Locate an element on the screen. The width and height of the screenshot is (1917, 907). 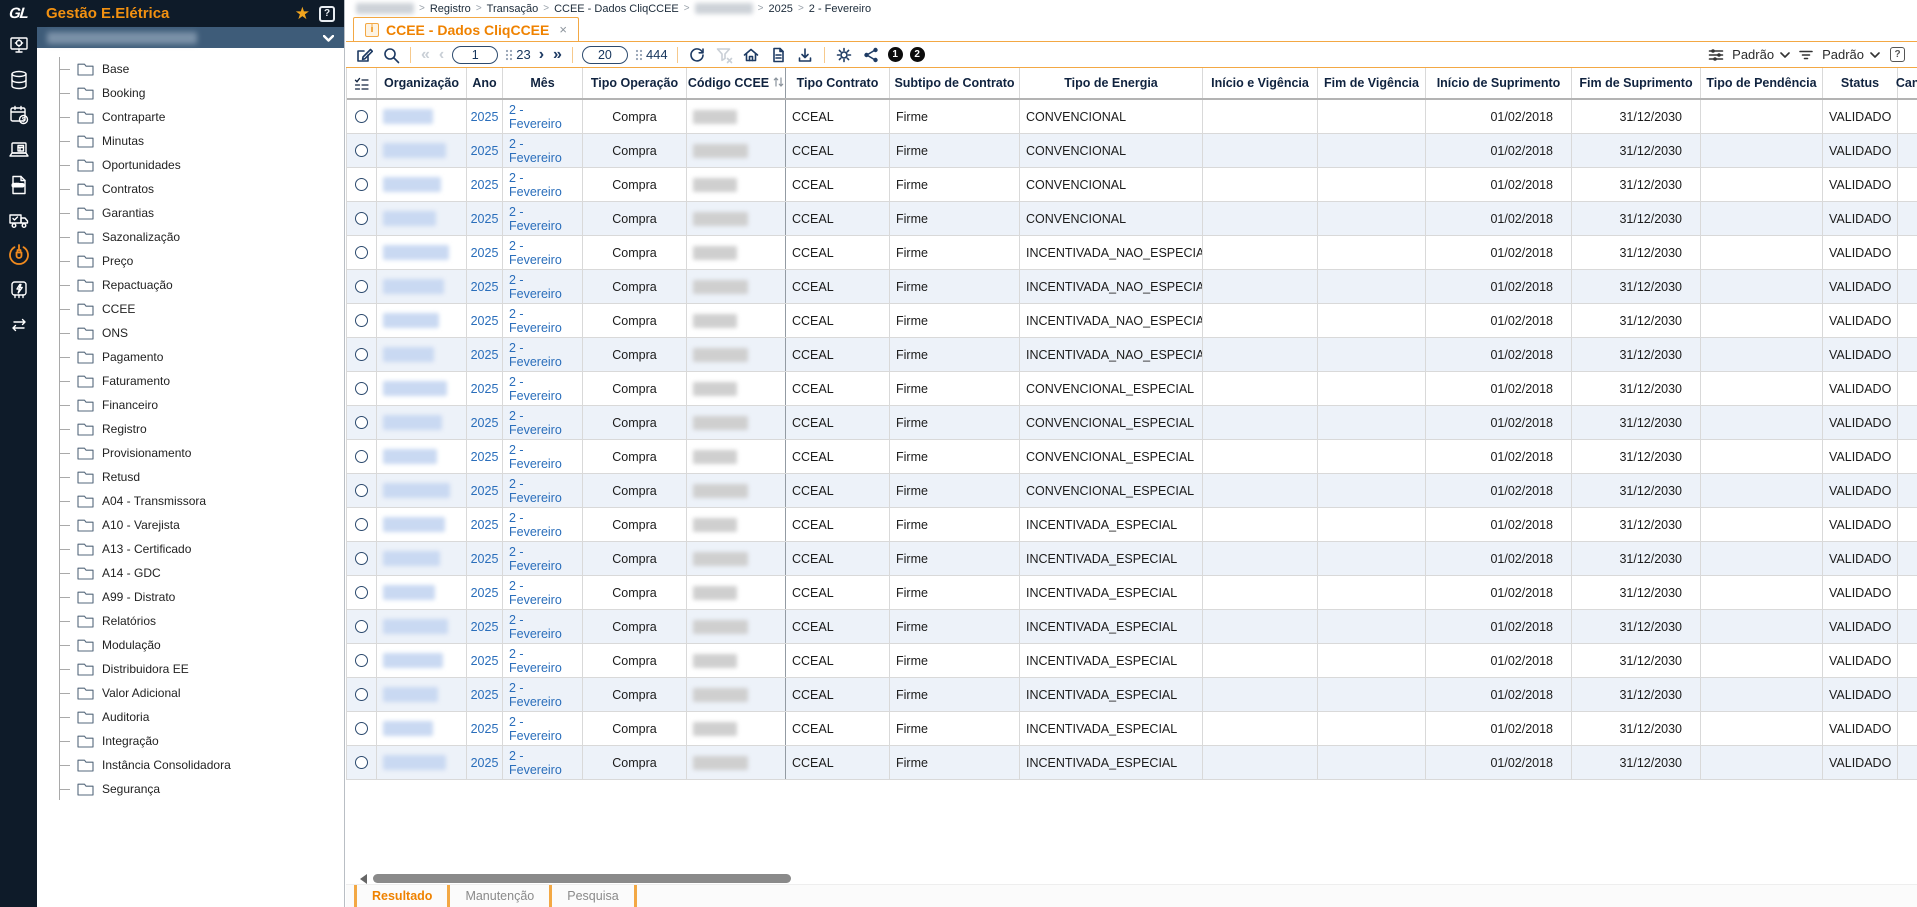
column-header-subtipo_contrato: Subtipo de Contrato is located at coordinates (955, 83).